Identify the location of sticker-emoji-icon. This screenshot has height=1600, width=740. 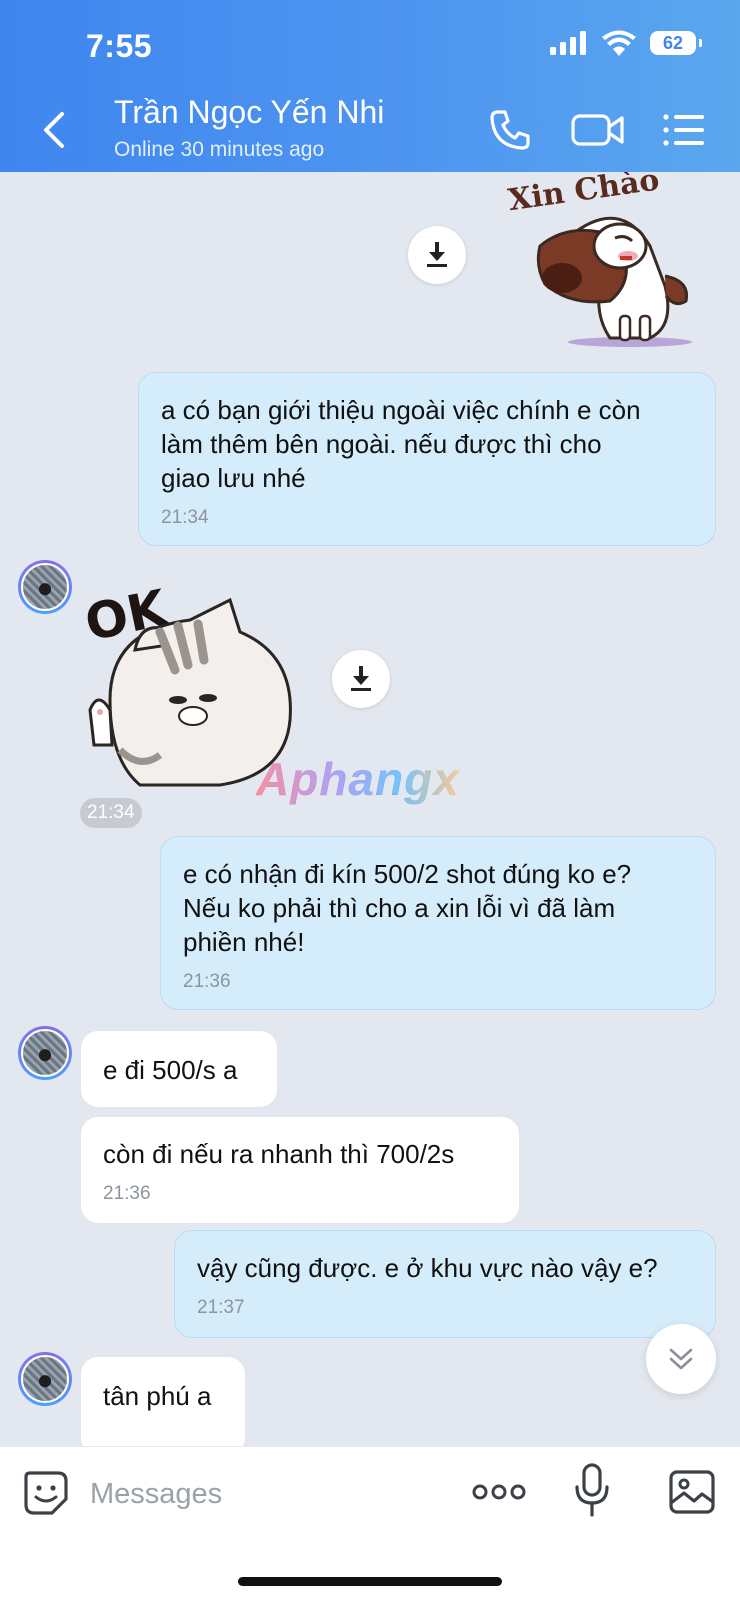
(46, 1493).